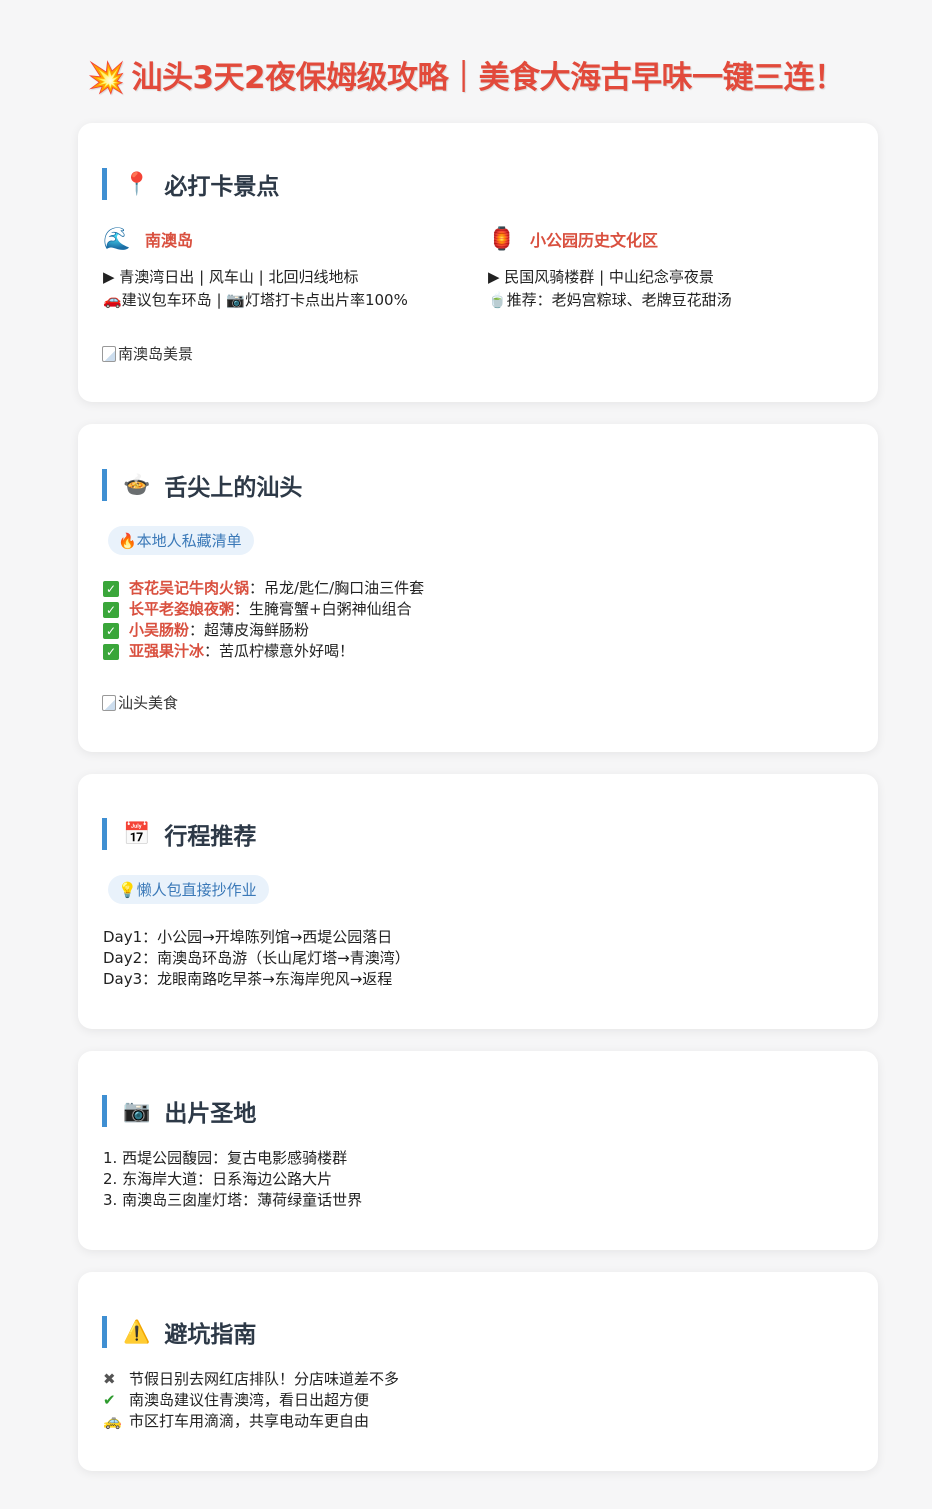 This screenshot has height=1509, width=932. I want to click on spot-line: 🚗建议包车环岛 | 📷灯塔打卡点出片率100%, so click(255, 300).